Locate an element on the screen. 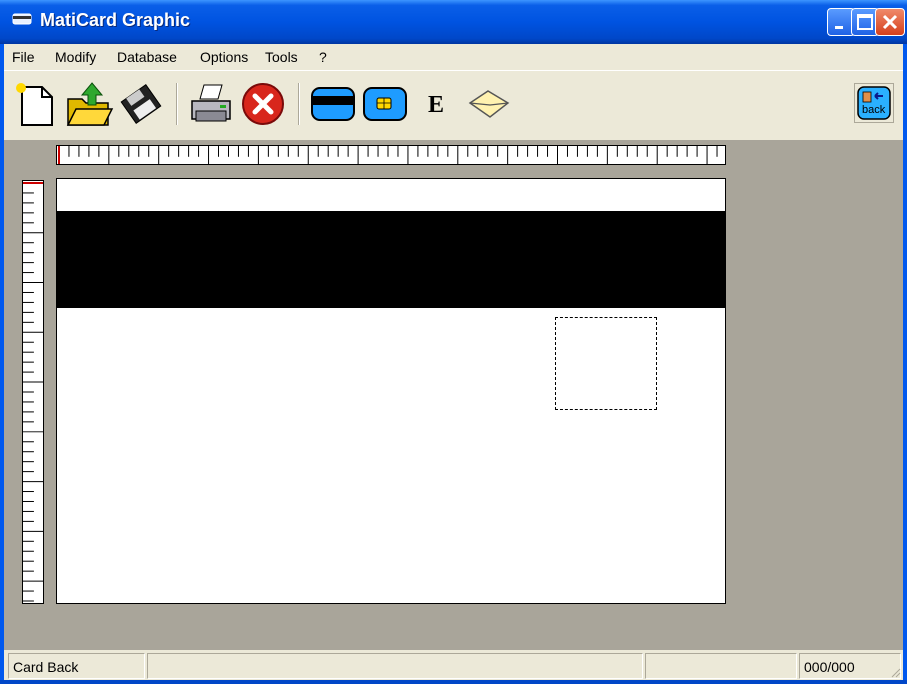 This screenshot has height=684, width=907. card-back-icon is located at coordinates (874, 103).